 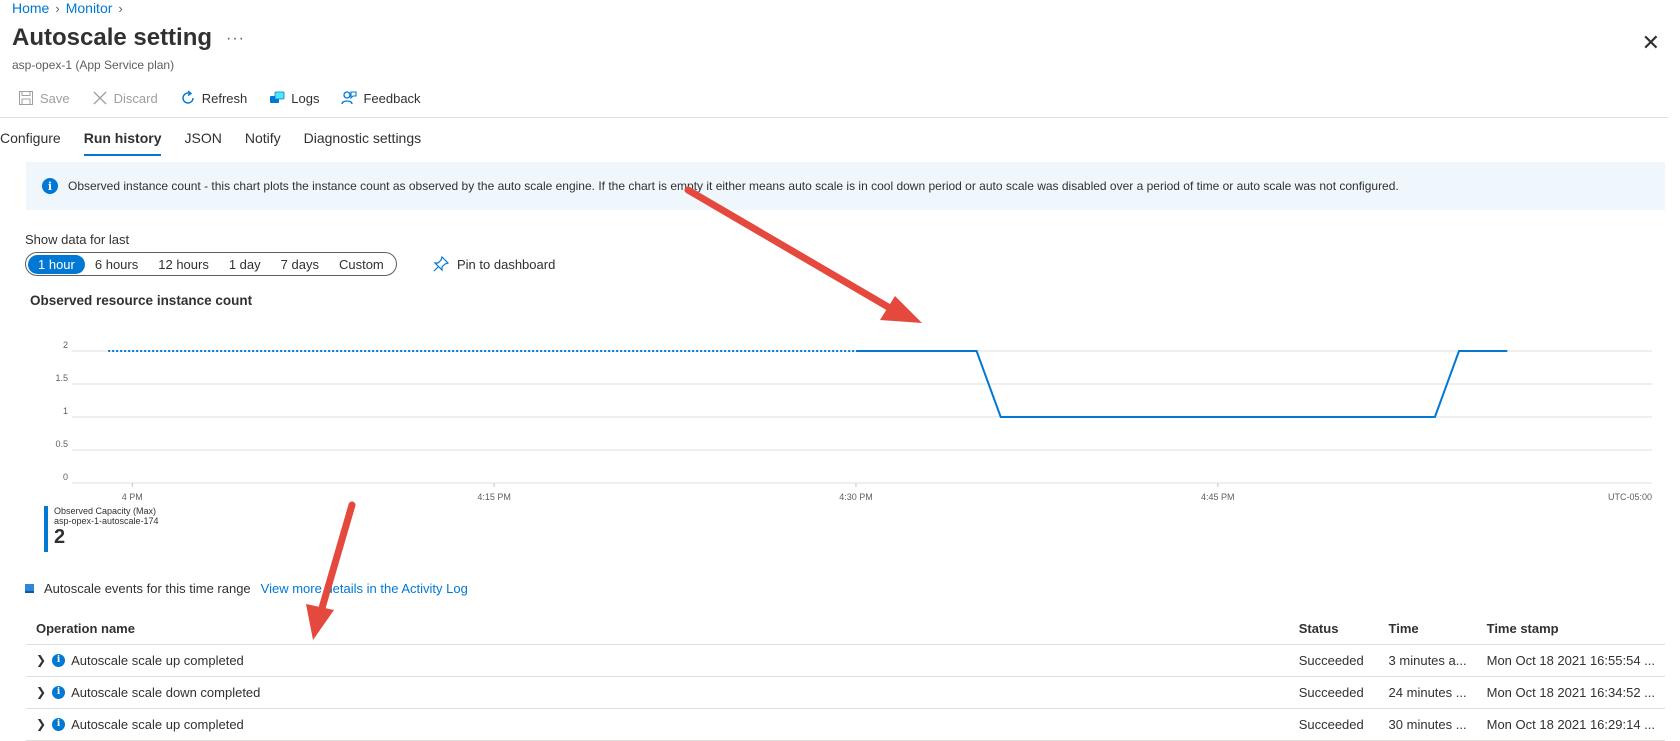 I want to click on table-header-row: Operation name Status Time Time stamp, so click(x=845, y=629).